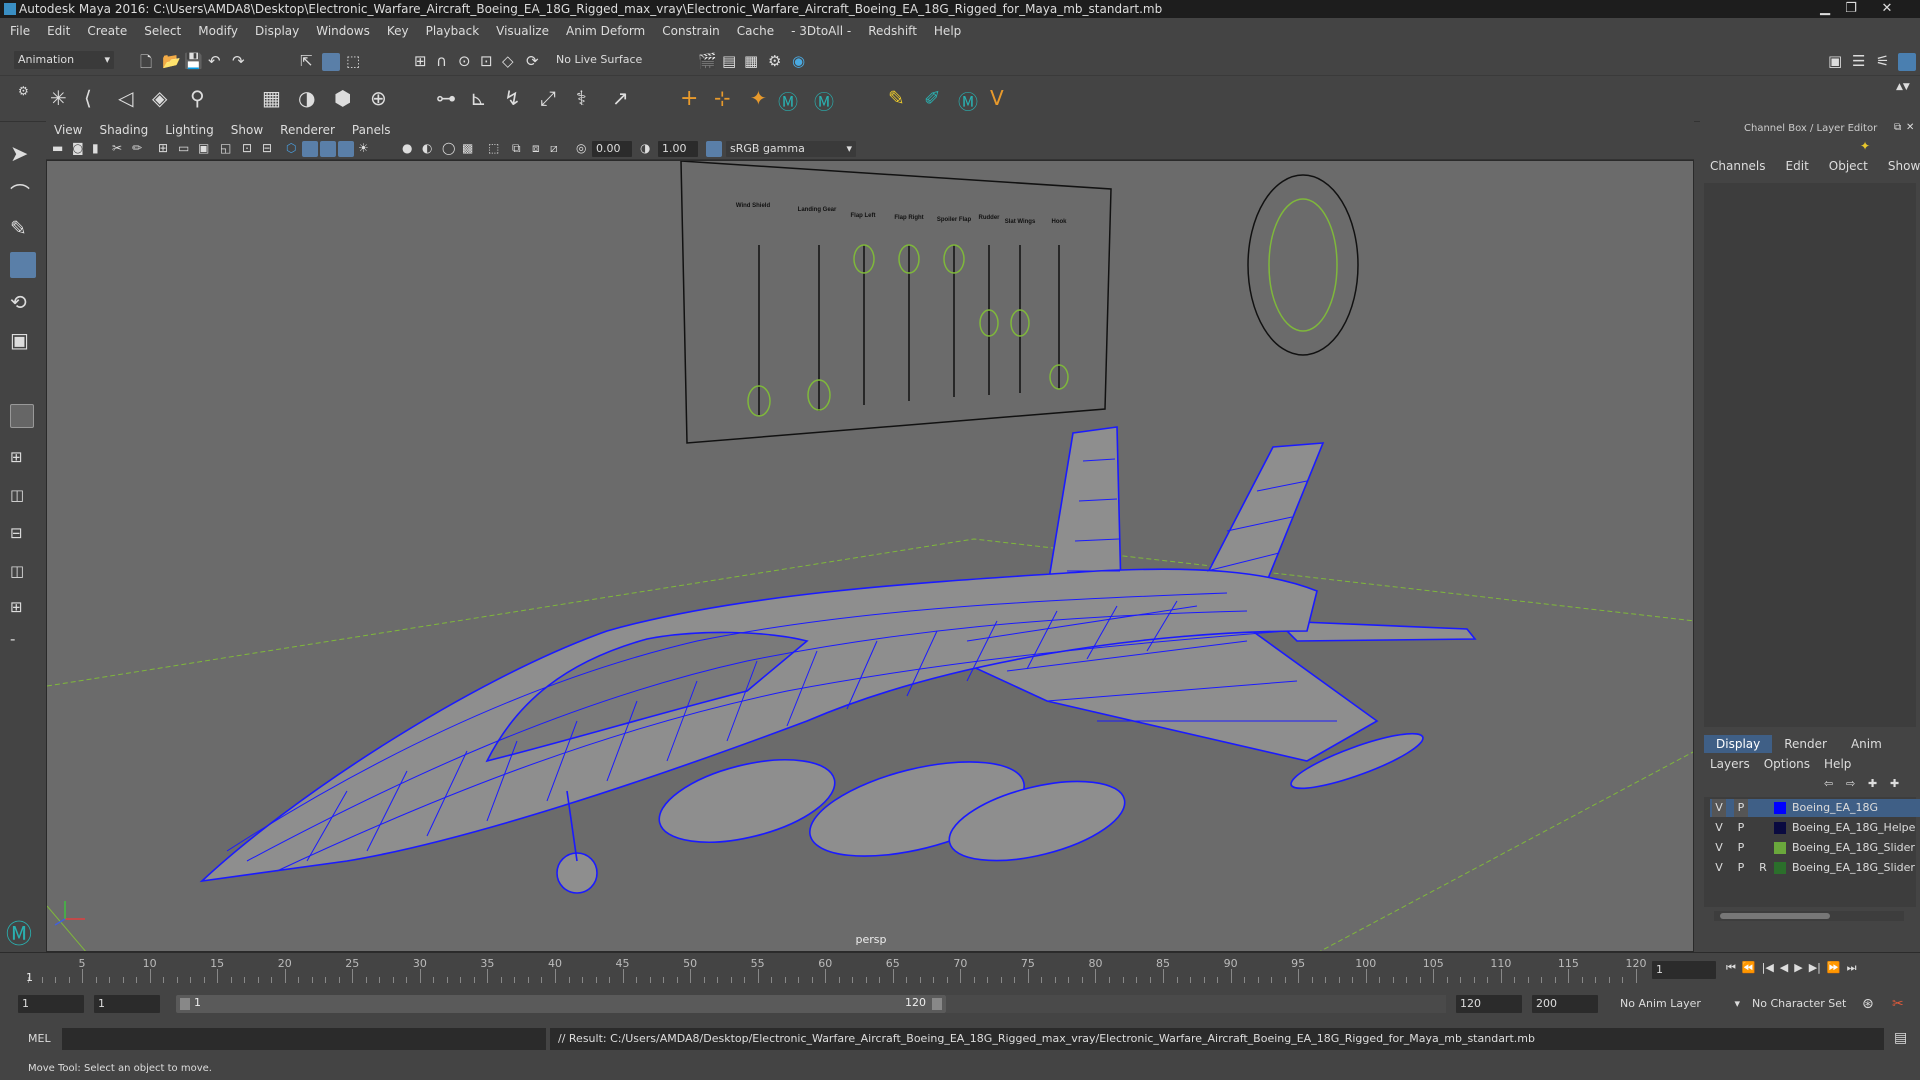 The height and width of the screenshot is (1080, 1920). Describe the element at coordinates (821, 31) in the screenshot. I see `menu-3dtoall: - 3DtoAll -` at that location.